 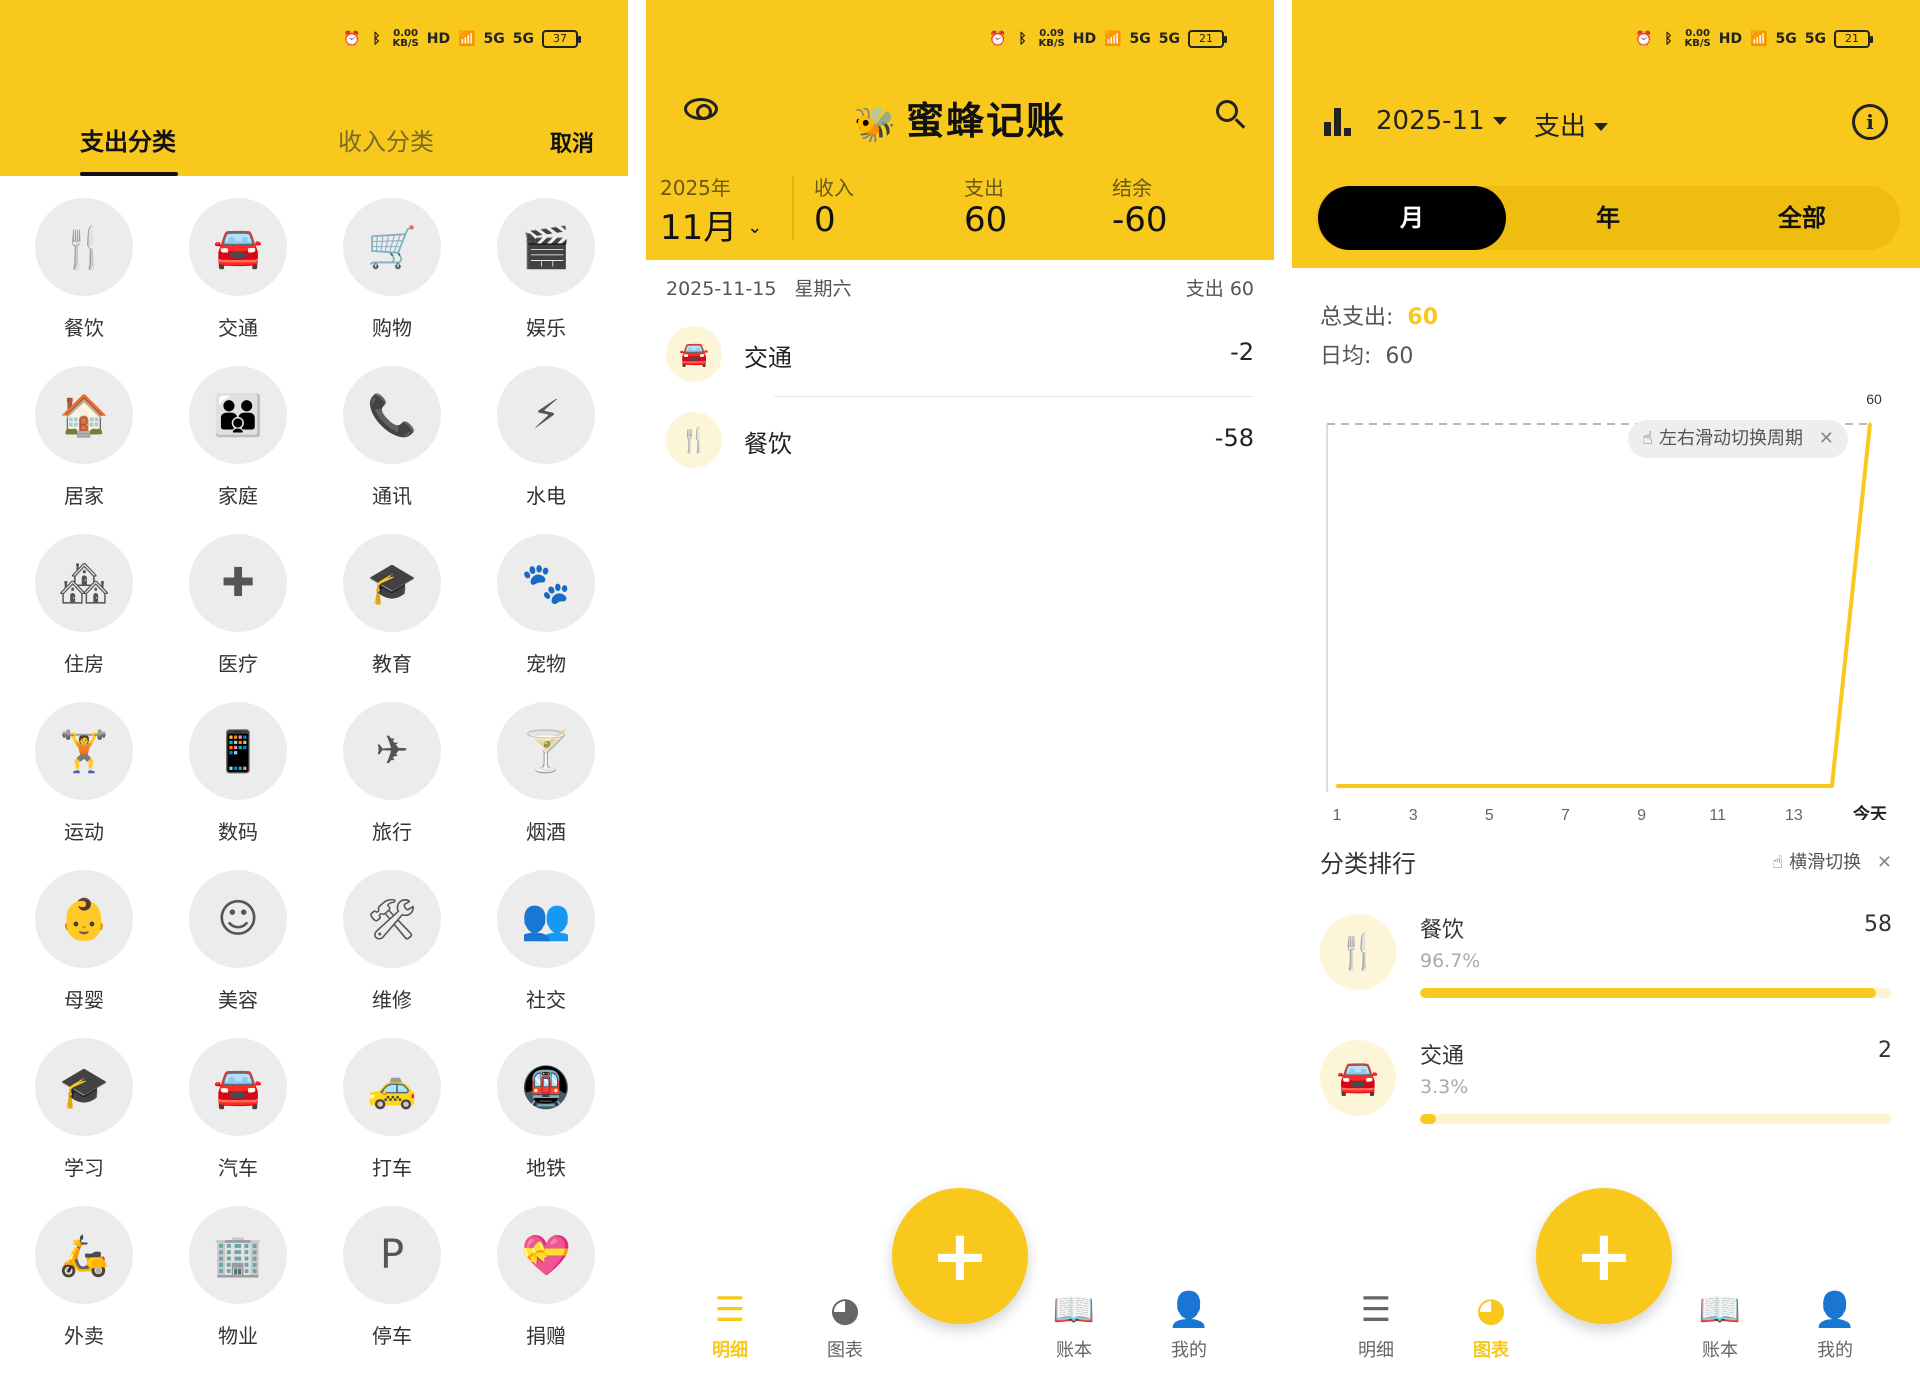 What do you see at coordinates (1441, 121) in the screenshot?
I see `period-selector: 2025-11` at bounding box center [1441, 121].